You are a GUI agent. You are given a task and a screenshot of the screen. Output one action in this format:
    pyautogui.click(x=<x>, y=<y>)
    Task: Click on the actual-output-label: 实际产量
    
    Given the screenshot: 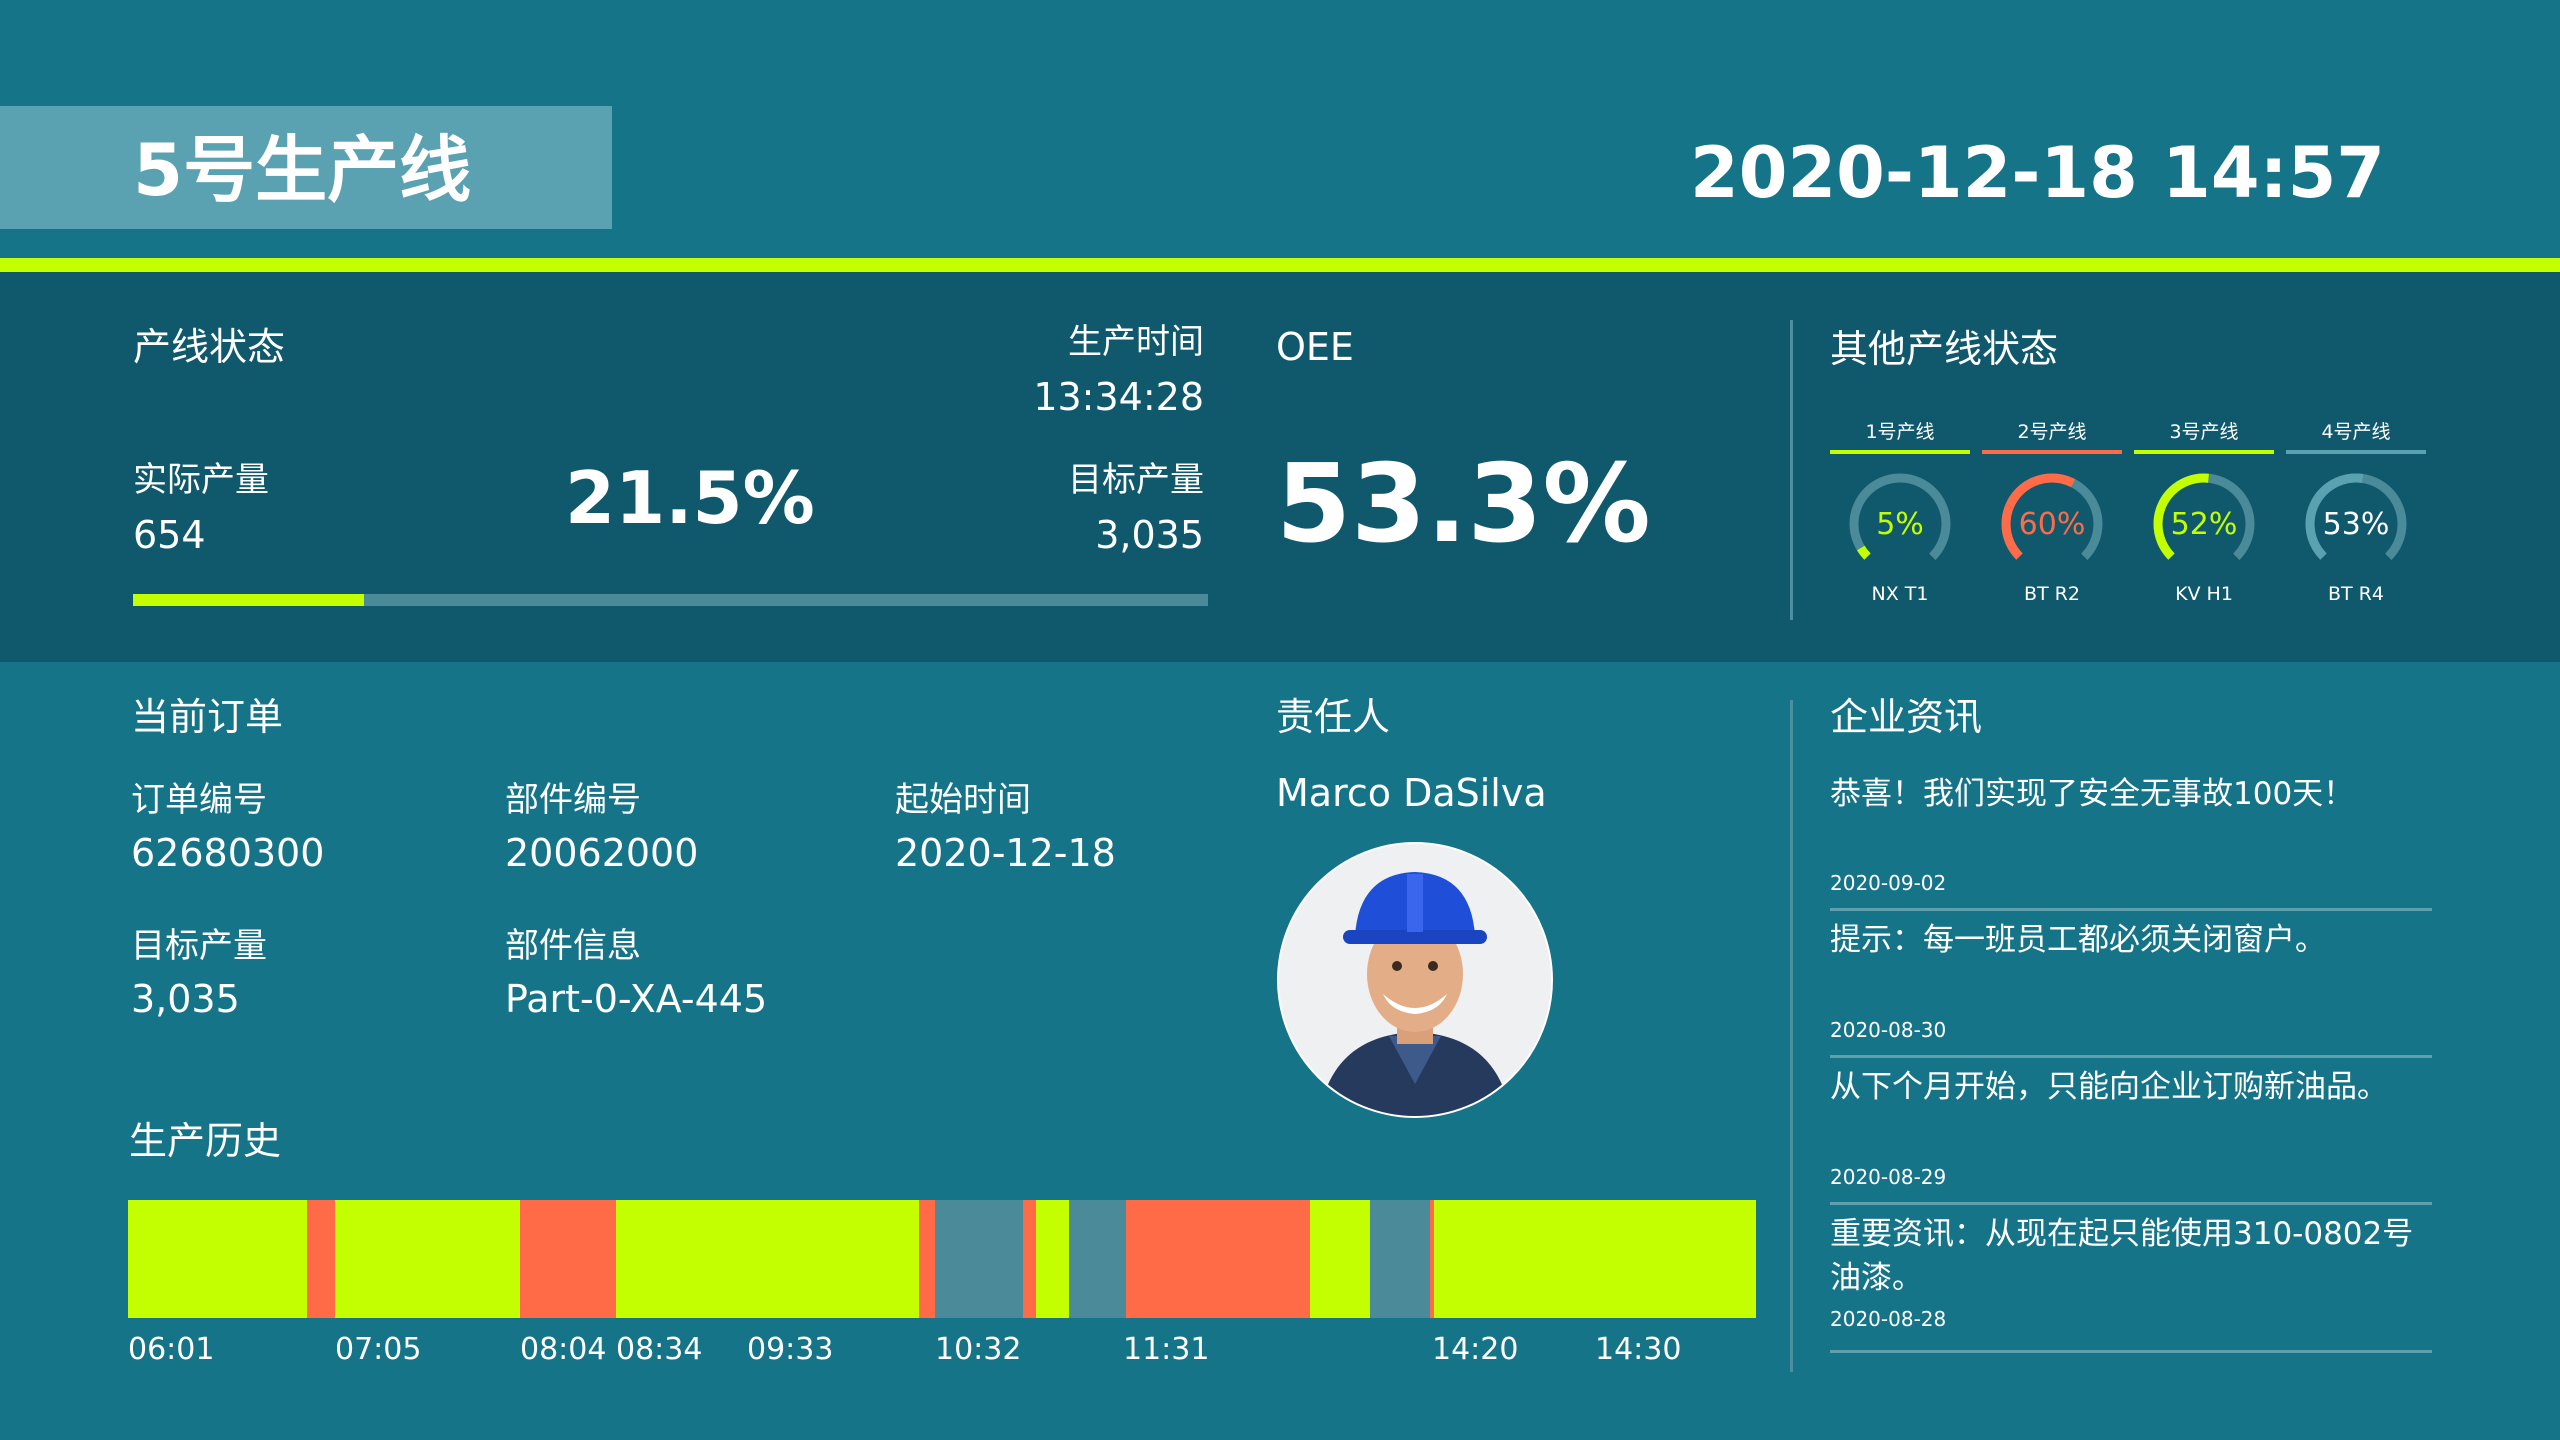 What is the action you would take?
    pyautogui.click(x=201, y=480)
    